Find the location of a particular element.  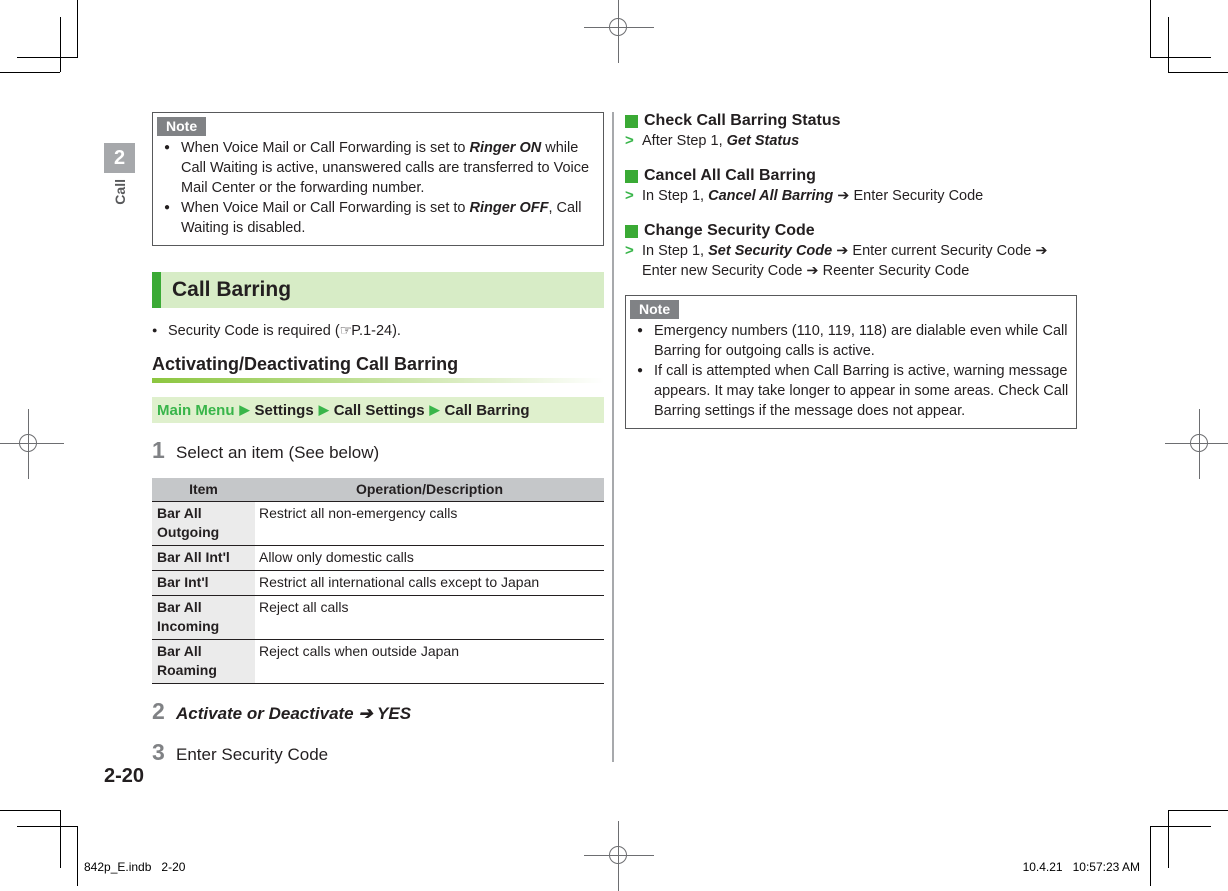

table-cell-item: Bar All Outgoing is located at coordinates (203, 523).